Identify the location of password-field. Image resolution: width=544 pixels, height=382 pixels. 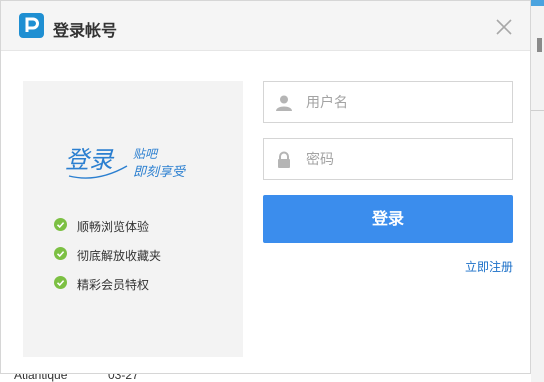
(388, 159).